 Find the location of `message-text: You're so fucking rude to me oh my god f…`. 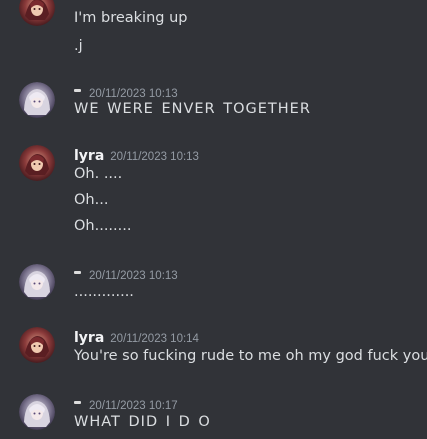

message-text: You're so fucking rude to me oh my god f… is located at coordinates (250, 356).